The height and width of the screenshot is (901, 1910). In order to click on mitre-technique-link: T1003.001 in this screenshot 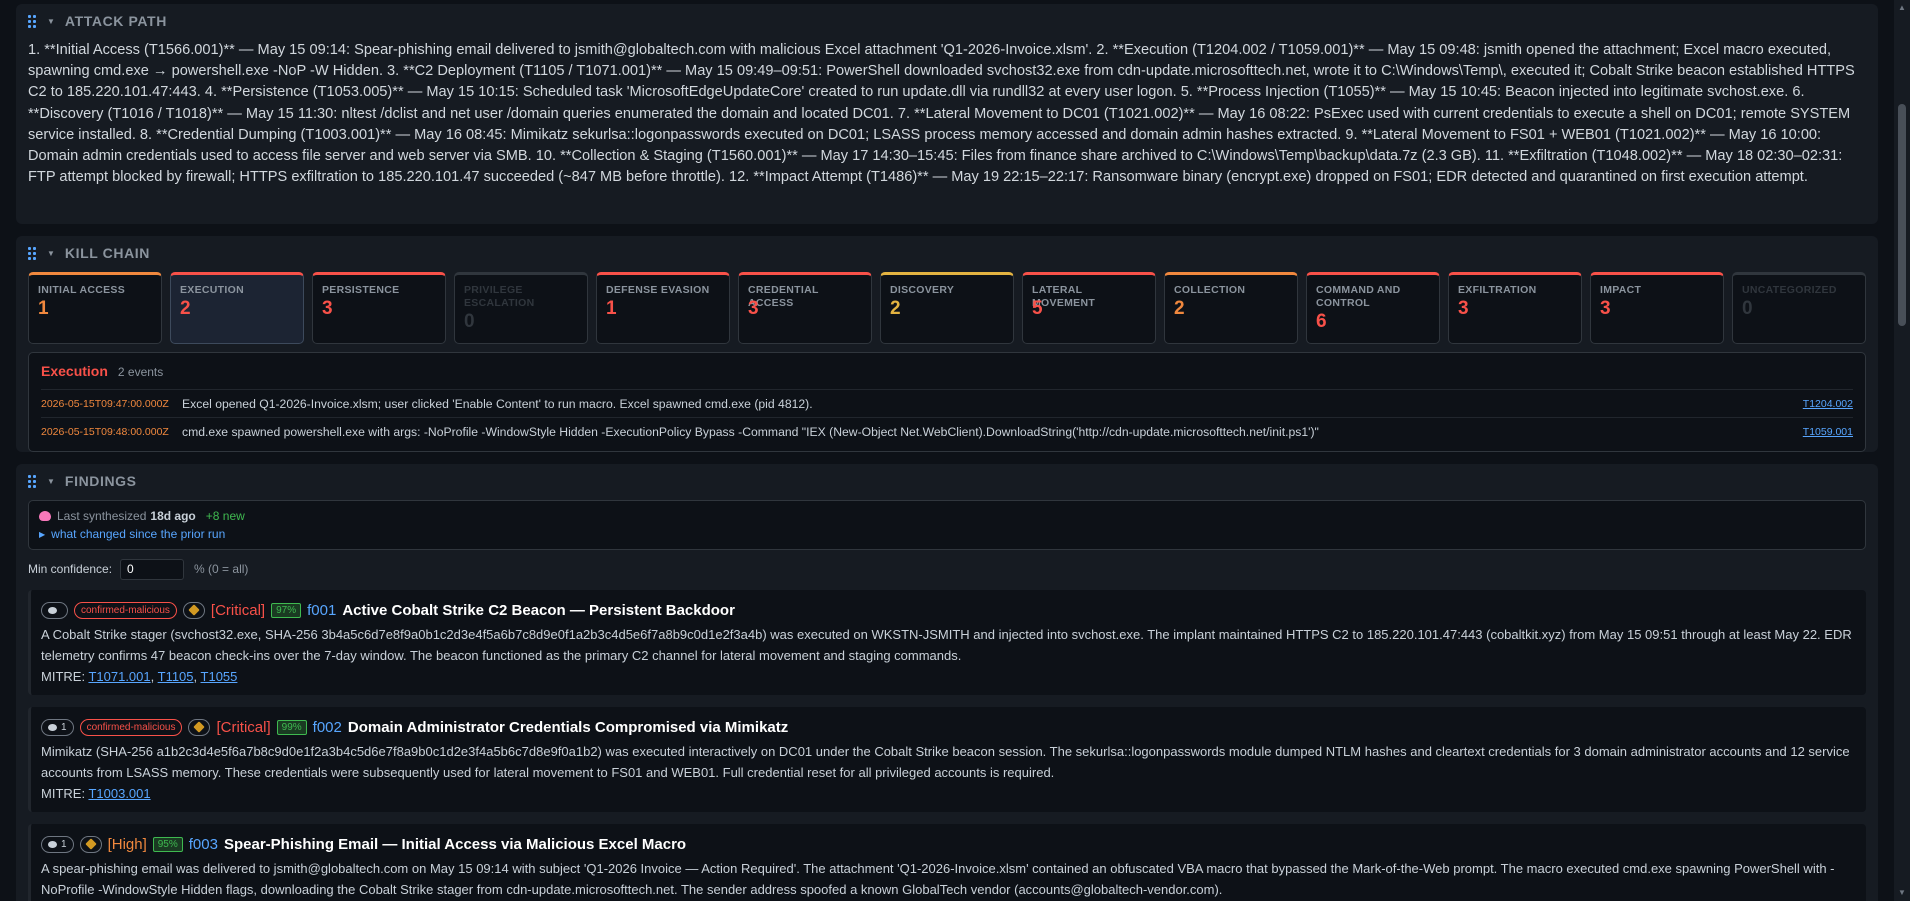, I will do `click(119, 793)`.